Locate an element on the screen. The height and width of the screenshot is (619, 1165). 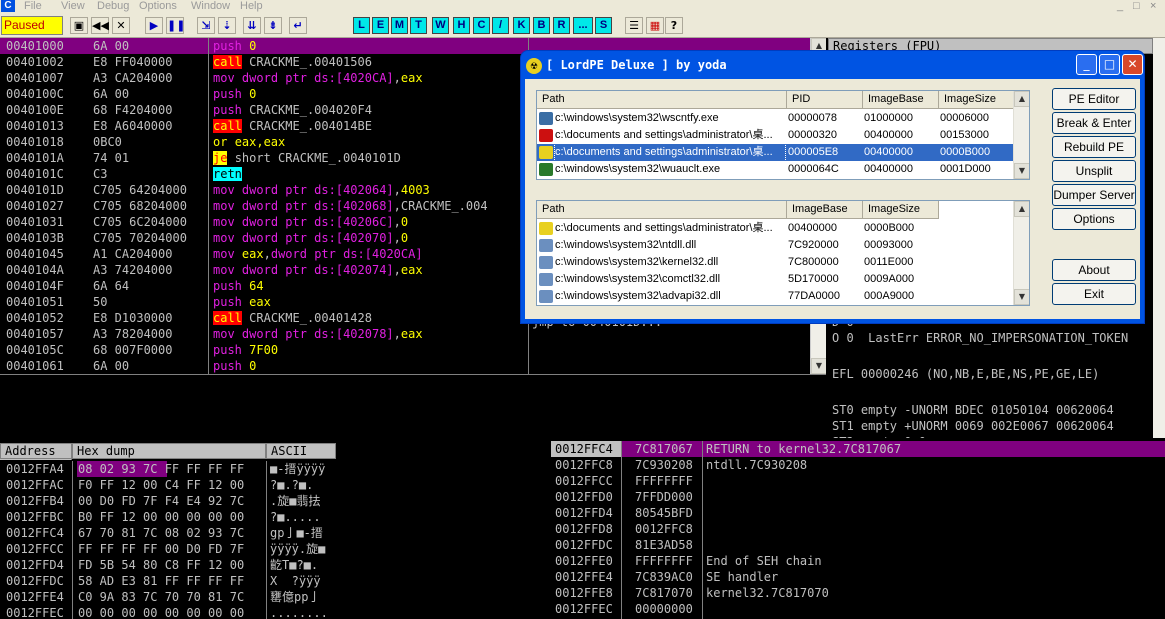
disassembly-row: 0040105C 68 007F0000 push 7F00 is located at coordinates (413, 350).